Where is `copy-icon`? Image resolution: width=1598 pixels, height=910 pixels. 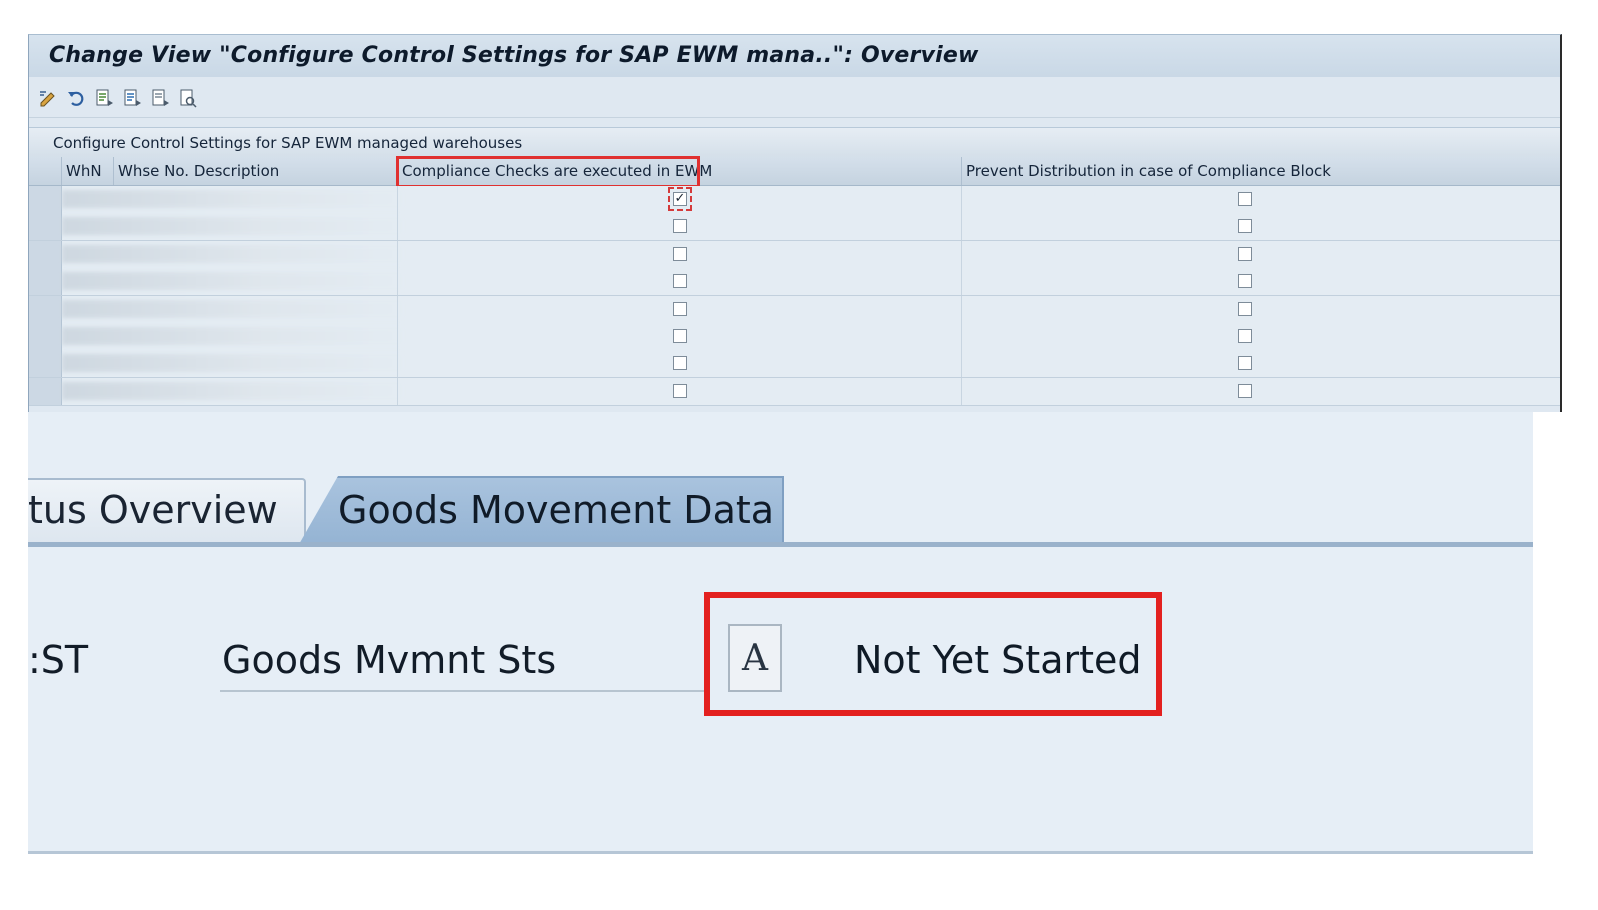
copy-icon is located at coordinates (132, 98).